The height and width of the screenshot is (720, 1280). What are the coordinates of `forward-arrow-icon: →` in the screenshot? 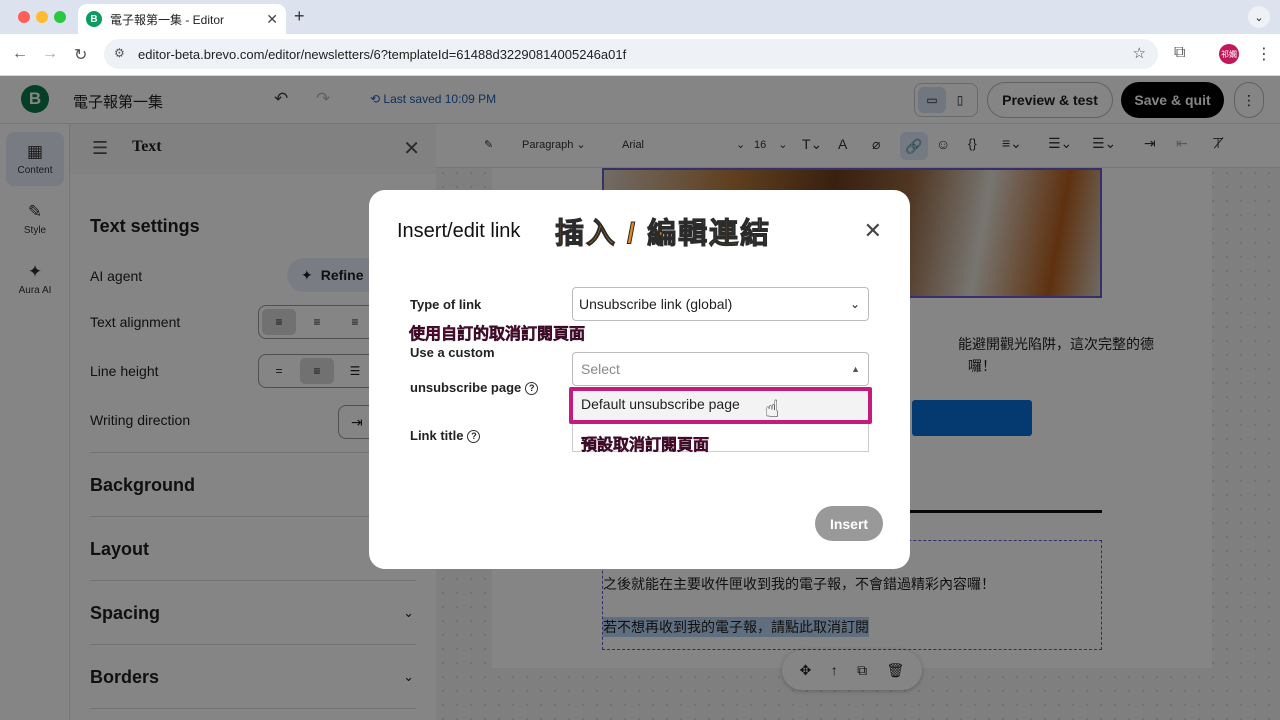 It's located at (50, 54).